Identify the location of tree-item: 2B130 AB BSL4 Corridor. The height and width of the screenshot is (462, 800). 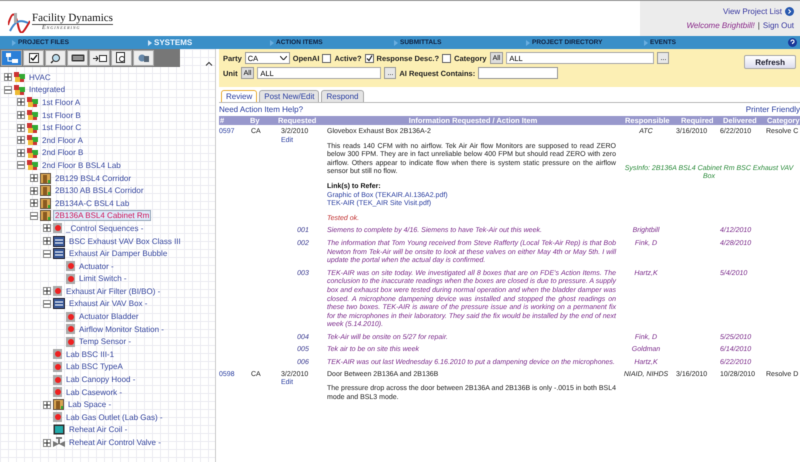
(99, 190).